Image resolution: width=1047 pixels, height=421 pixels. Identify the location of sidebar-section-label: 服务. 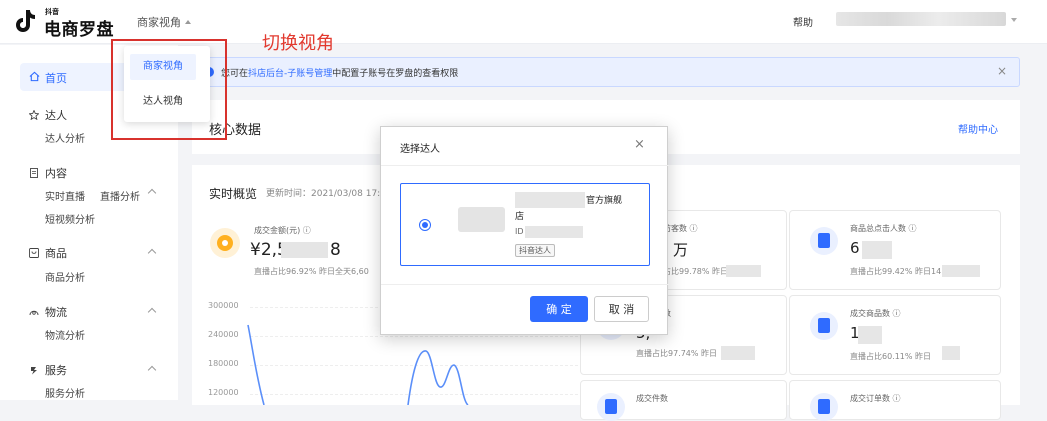
(56, 370).